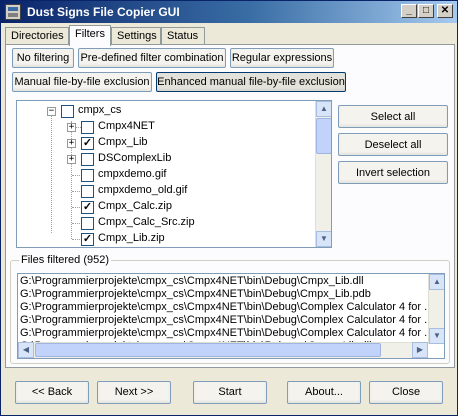 Image resolution: width=458 pixels, height=416 pixels. Describe the element at coordinates (251, 82) in the screenshot. I see `enhanced-manual-exclusion-button: Enhanced manual file-by-file exclusion` at that location.